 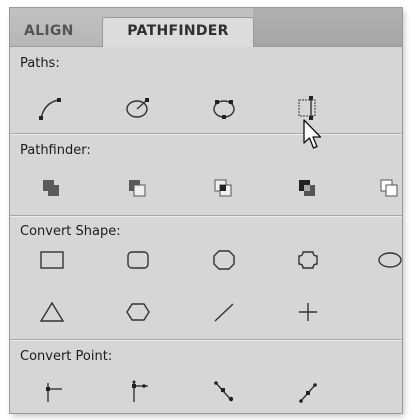 What do you see at coordinates (327, 27) in the screenshot?
I see `tab-bar-fill` at bounding box center [327, 27].